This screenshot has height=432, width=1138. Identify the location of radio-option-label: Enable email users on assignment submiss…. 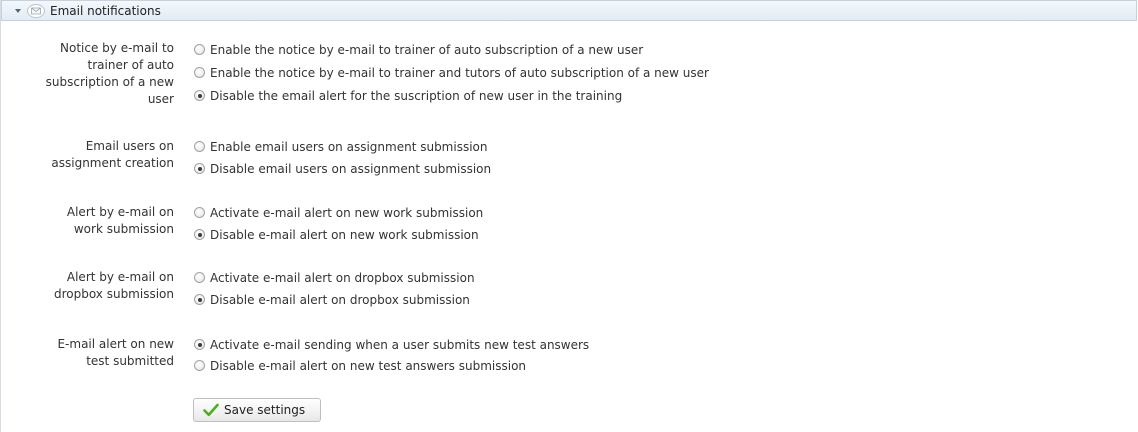
(349, 146).